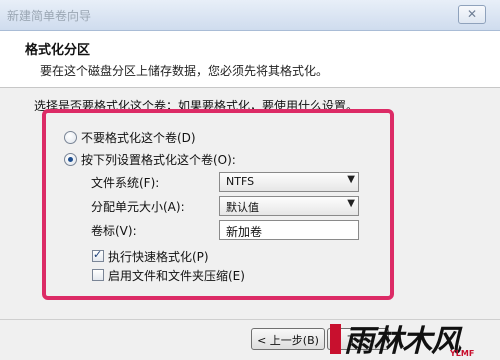 The image size is (500, 360). I want to click on watermark-red-block, so click(335, 339).